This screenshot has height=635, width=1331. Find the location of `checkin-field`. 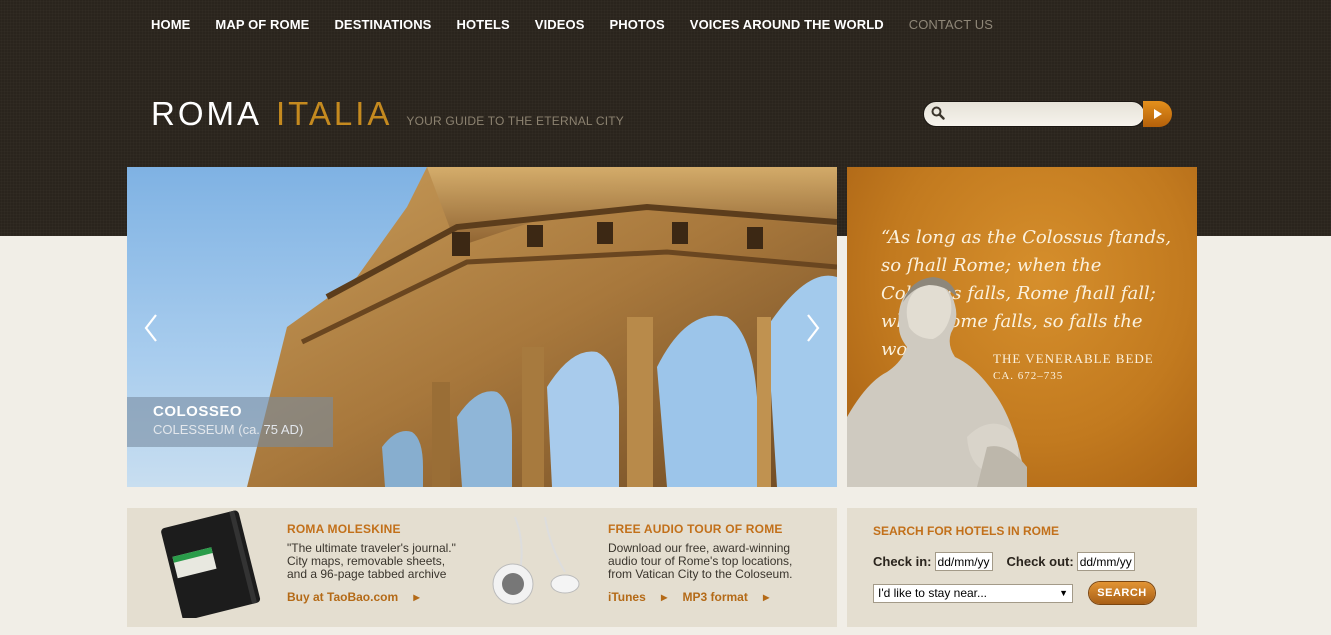

checkin-field is located at coordinates (963, 561).